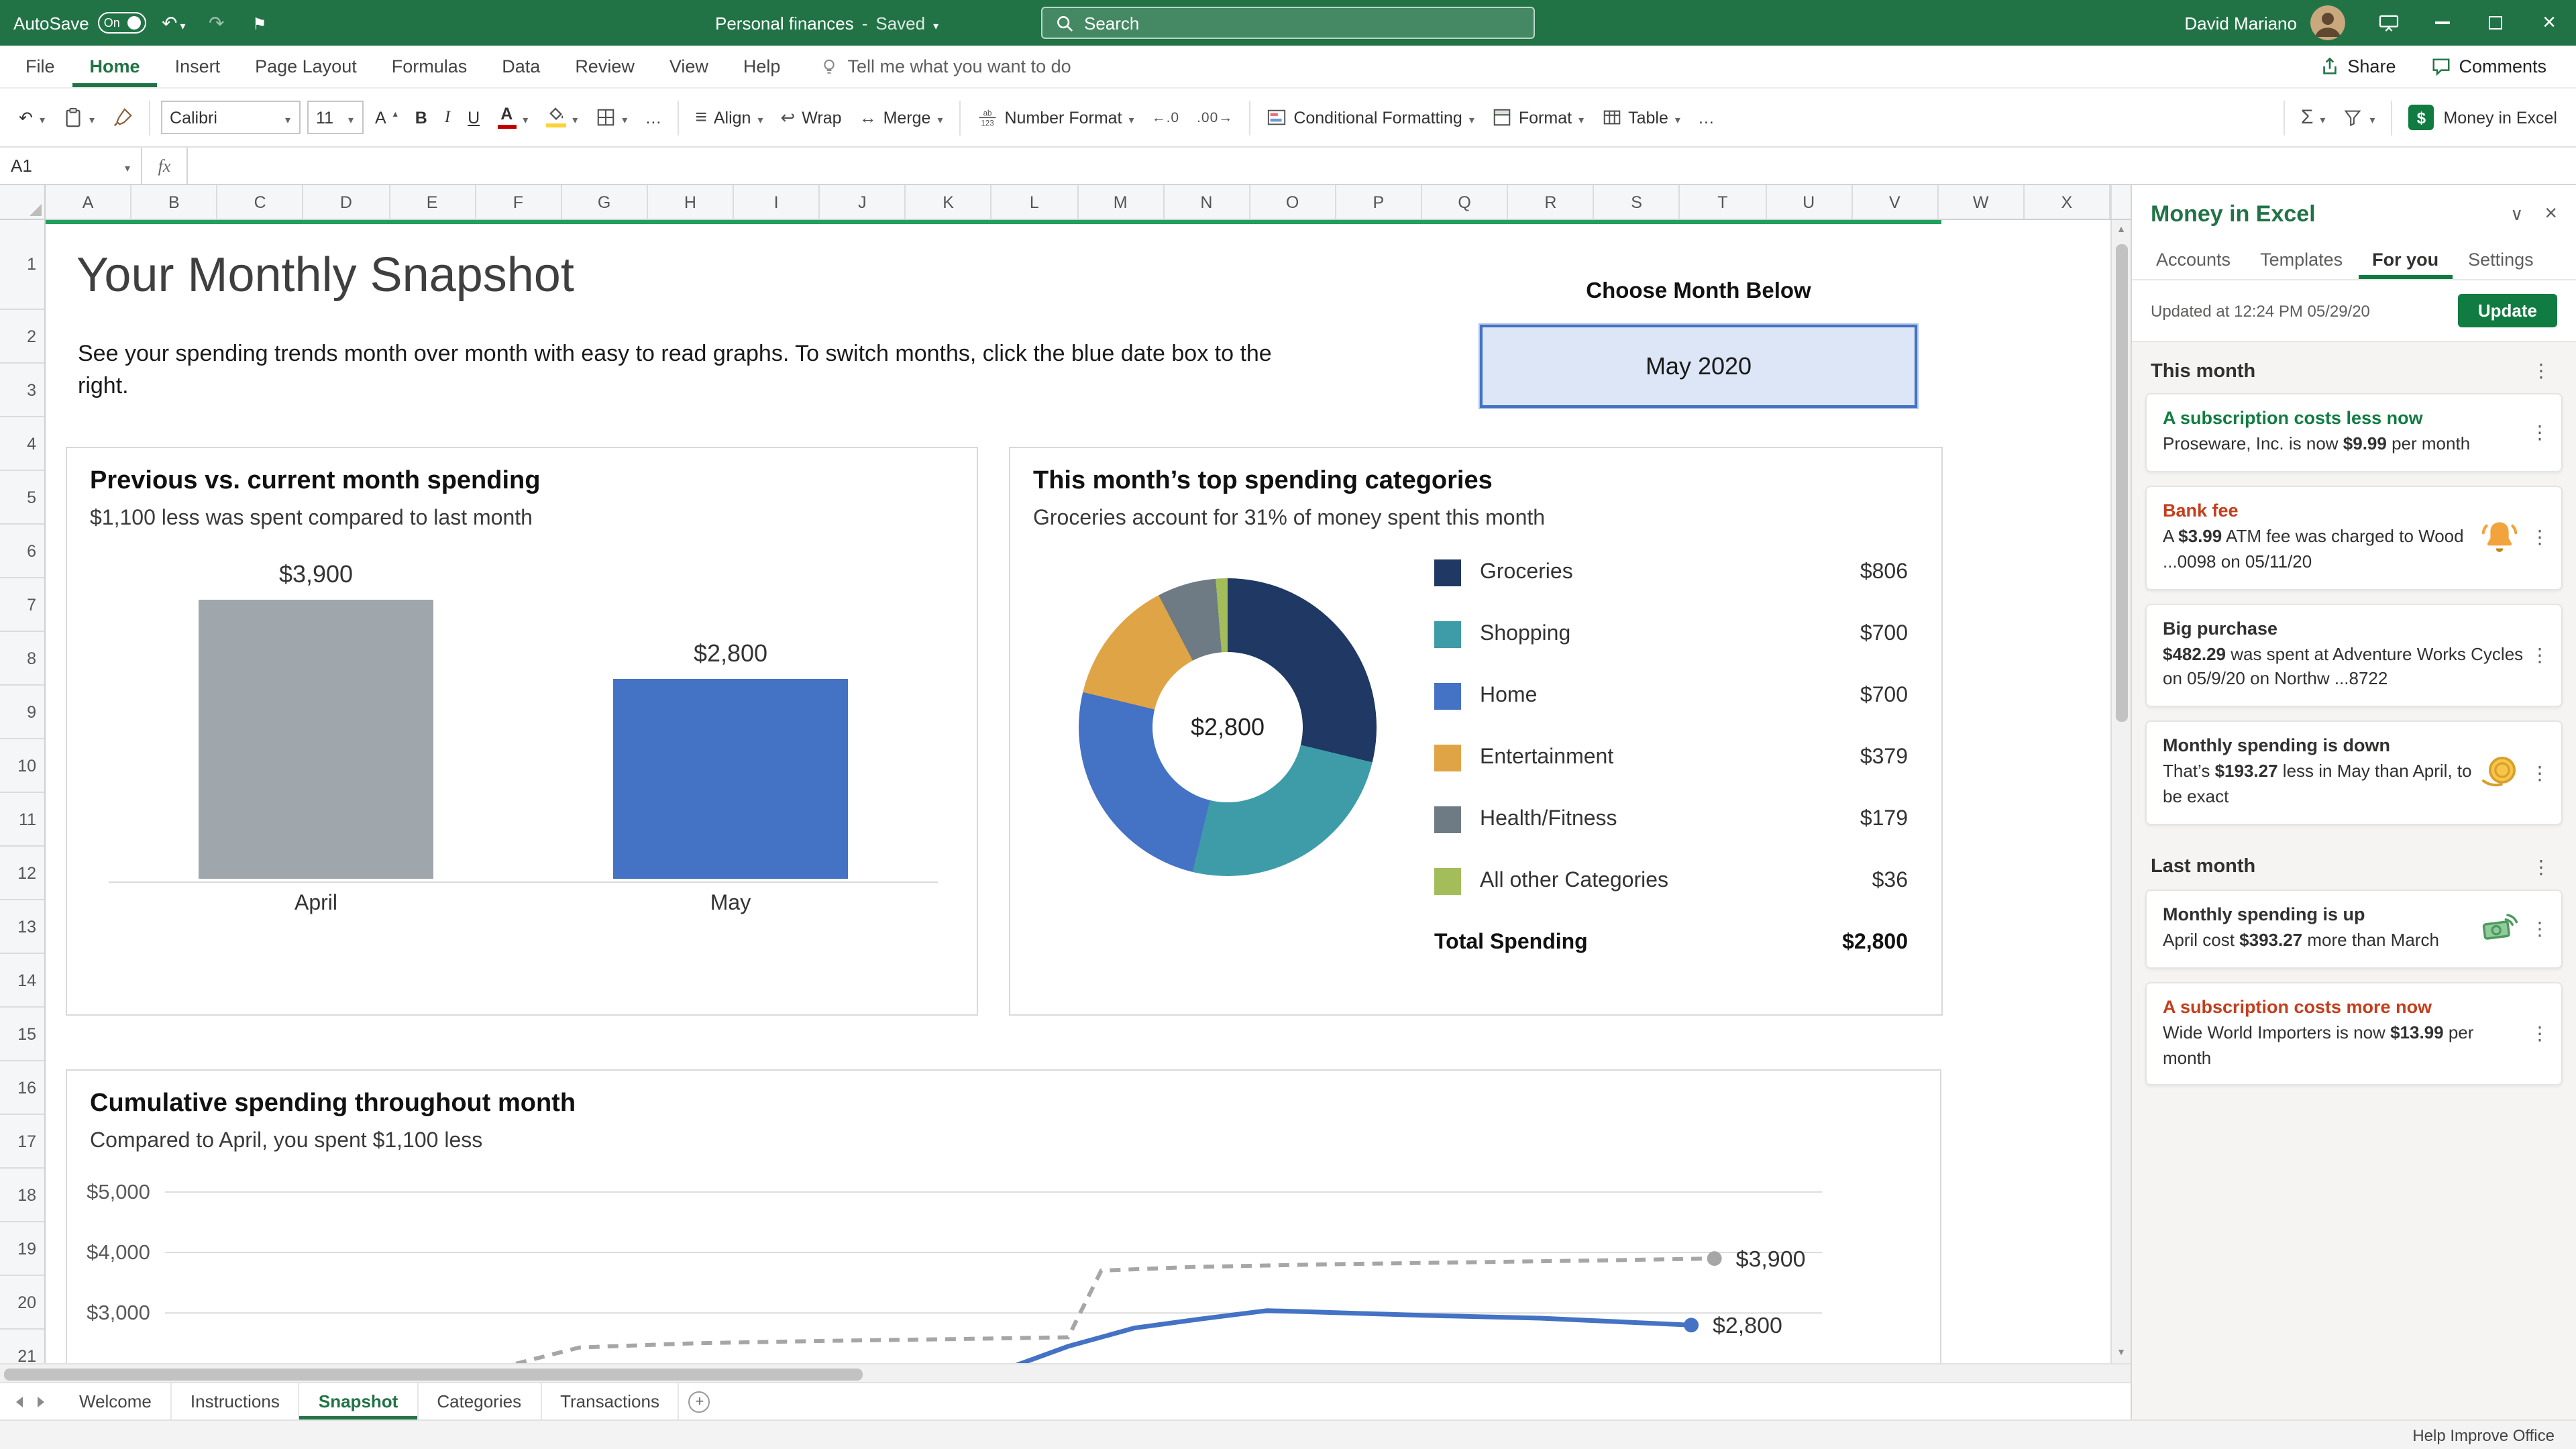 The width and height of the screenshot is (2576, 1449). Describe the element at coordinates (1723, 202) in the screenshot. I see `column-header-T: T` at that location.